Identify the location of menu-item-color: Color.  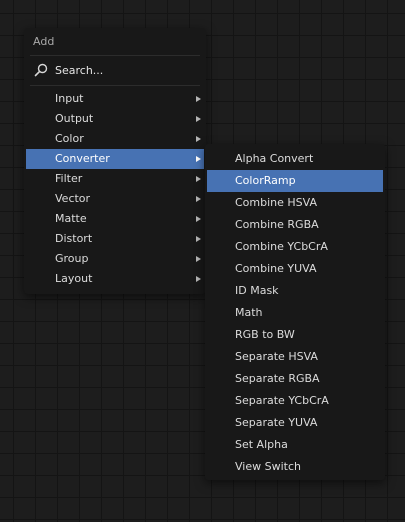
(115, 139).